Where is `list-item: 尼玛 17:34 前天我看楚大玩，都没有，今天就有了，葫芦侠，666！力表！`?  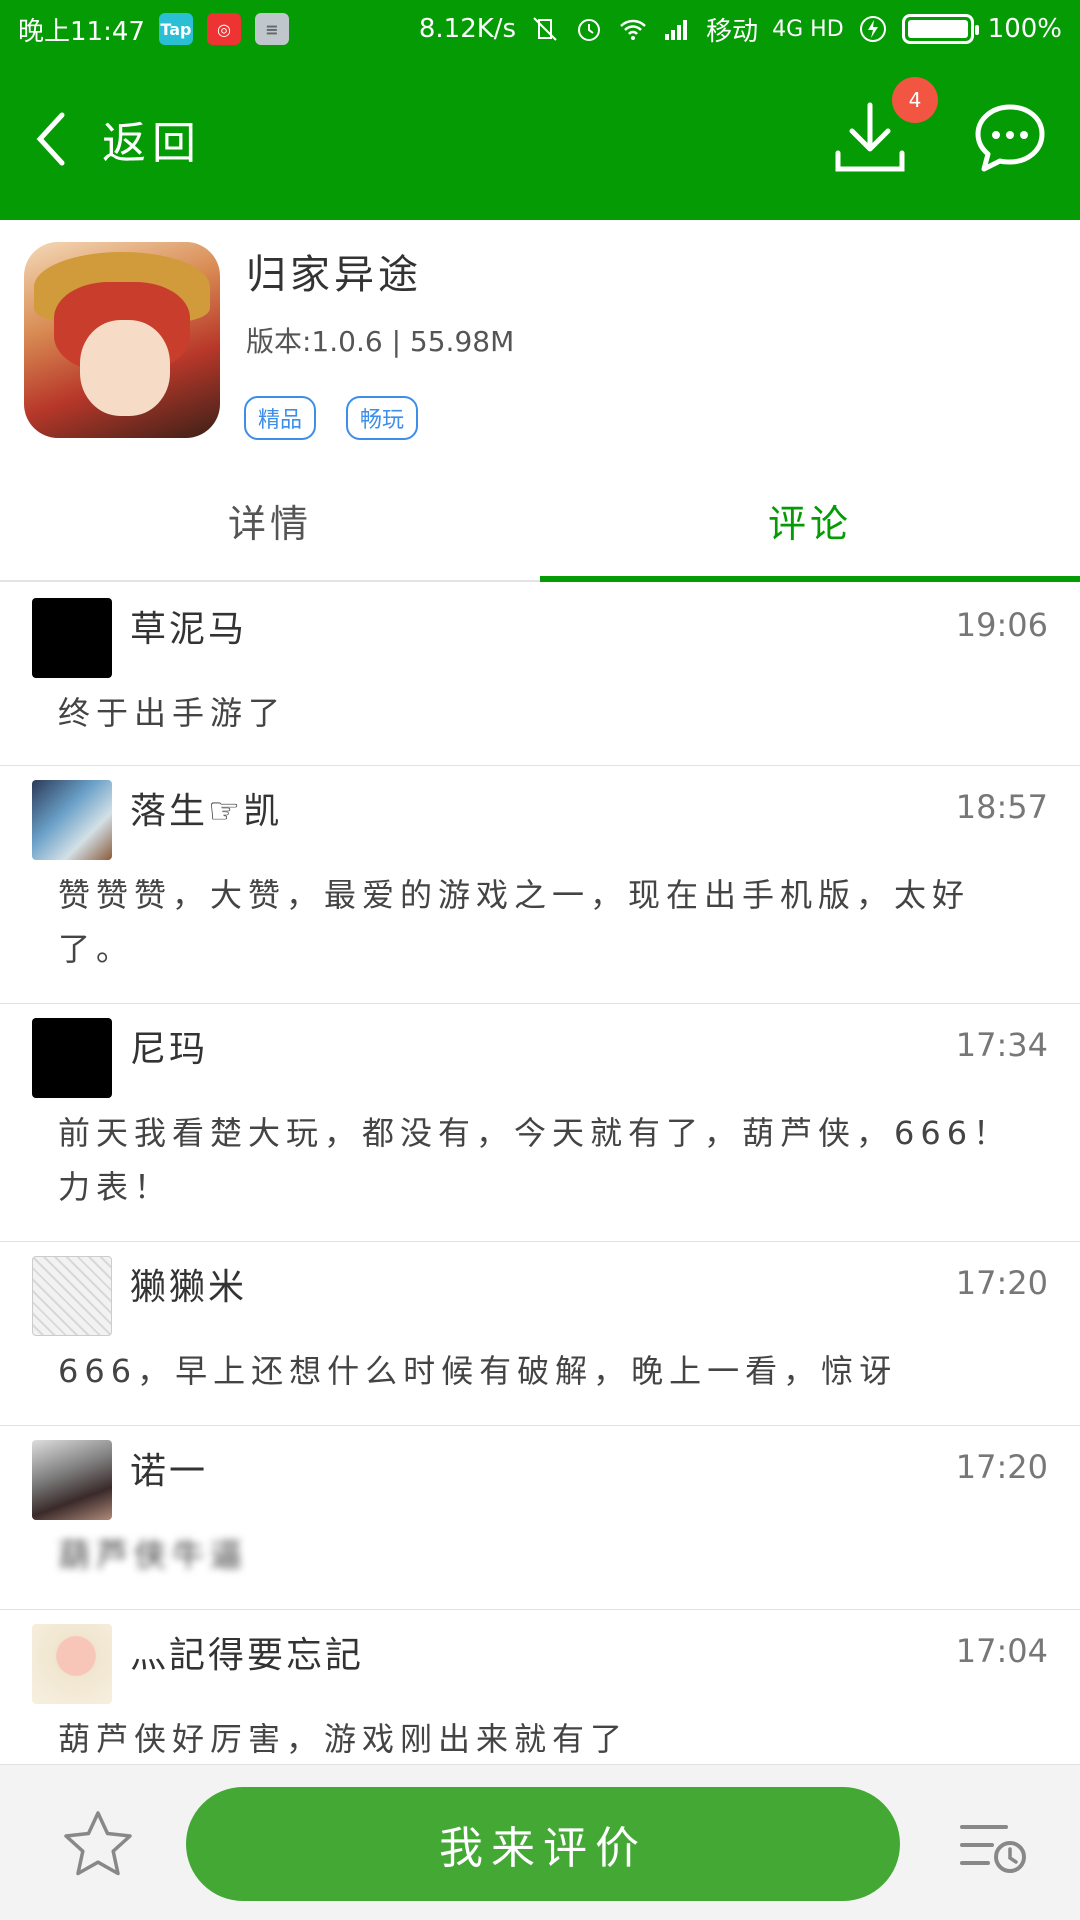 list-item: 尼玛 17:34 前天我看楚大玩，都没有，今天就有了，葫芦侠，666！力表！ is located at coordinates (540, 1123).